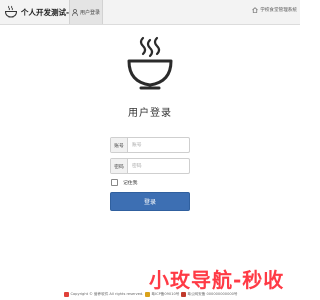 The width and height of the screenshot is (320, 300). What do you see at coordinates (75, 12) in the screenshot?
I see `user-icon` at bounding box center [75, 12].